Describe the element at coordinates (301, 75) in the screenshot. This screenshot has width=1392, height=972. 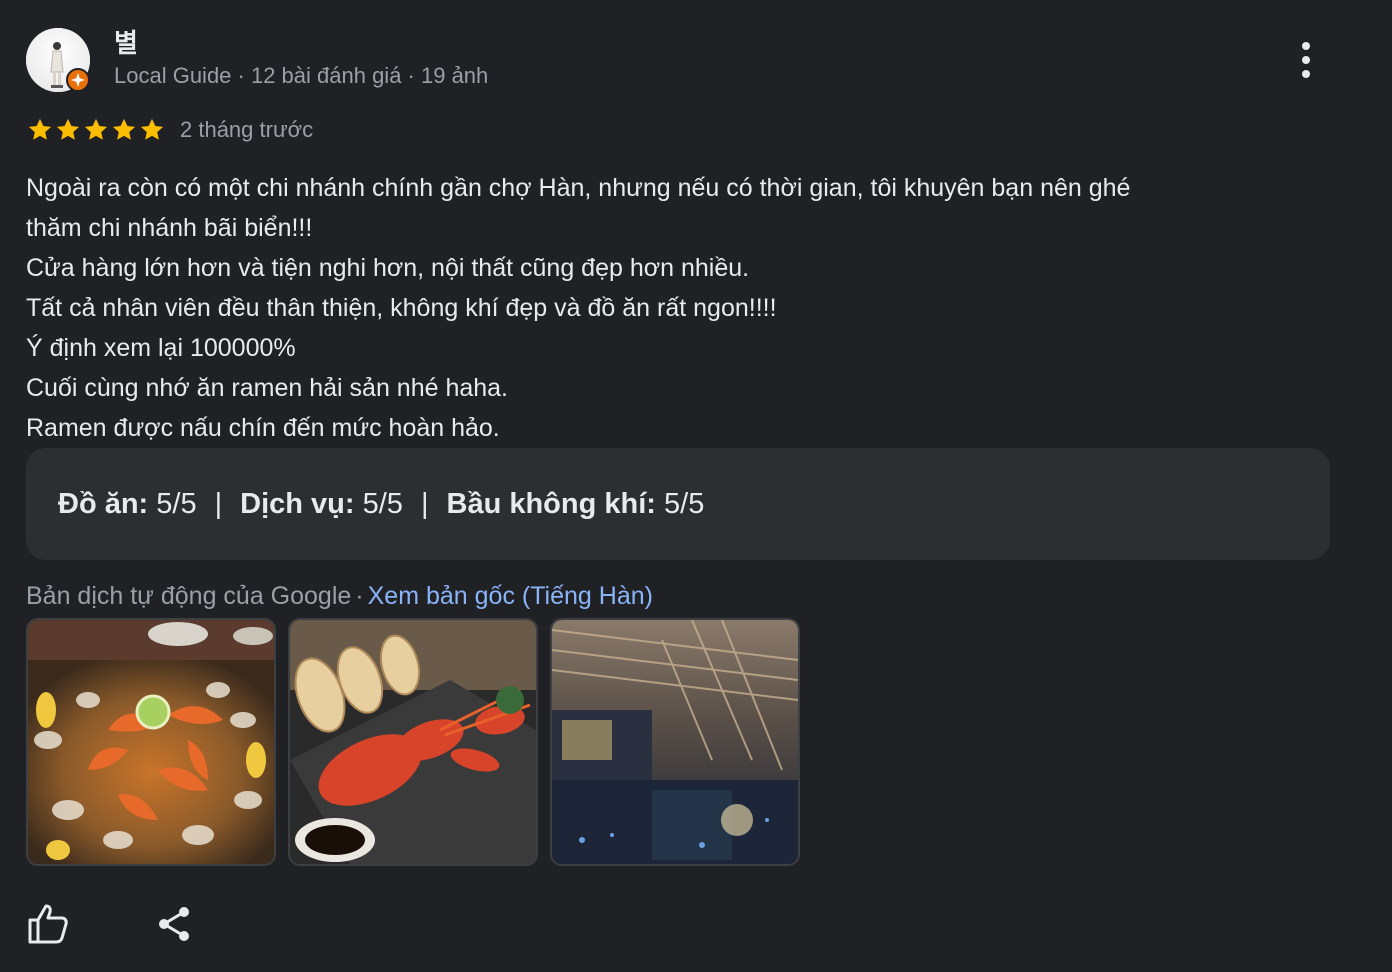
I see `reviewer-meta: Local Guide · 12 bài đánh giá · 19 ảnh` at that location.